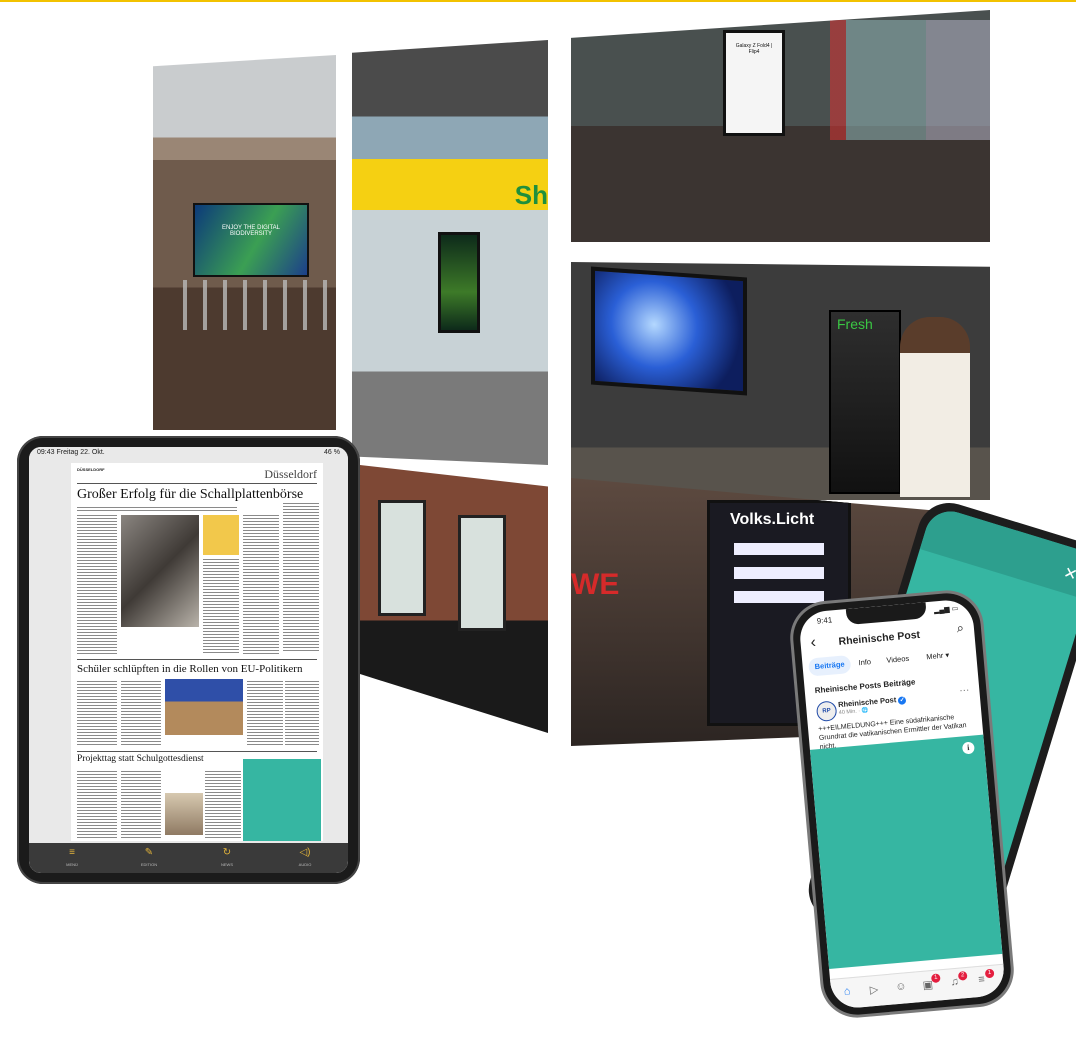  What do you see at coordinates (149, 852) in the screenshot?
I see `edit-icon: ✎` at bounding box center [149, 852].